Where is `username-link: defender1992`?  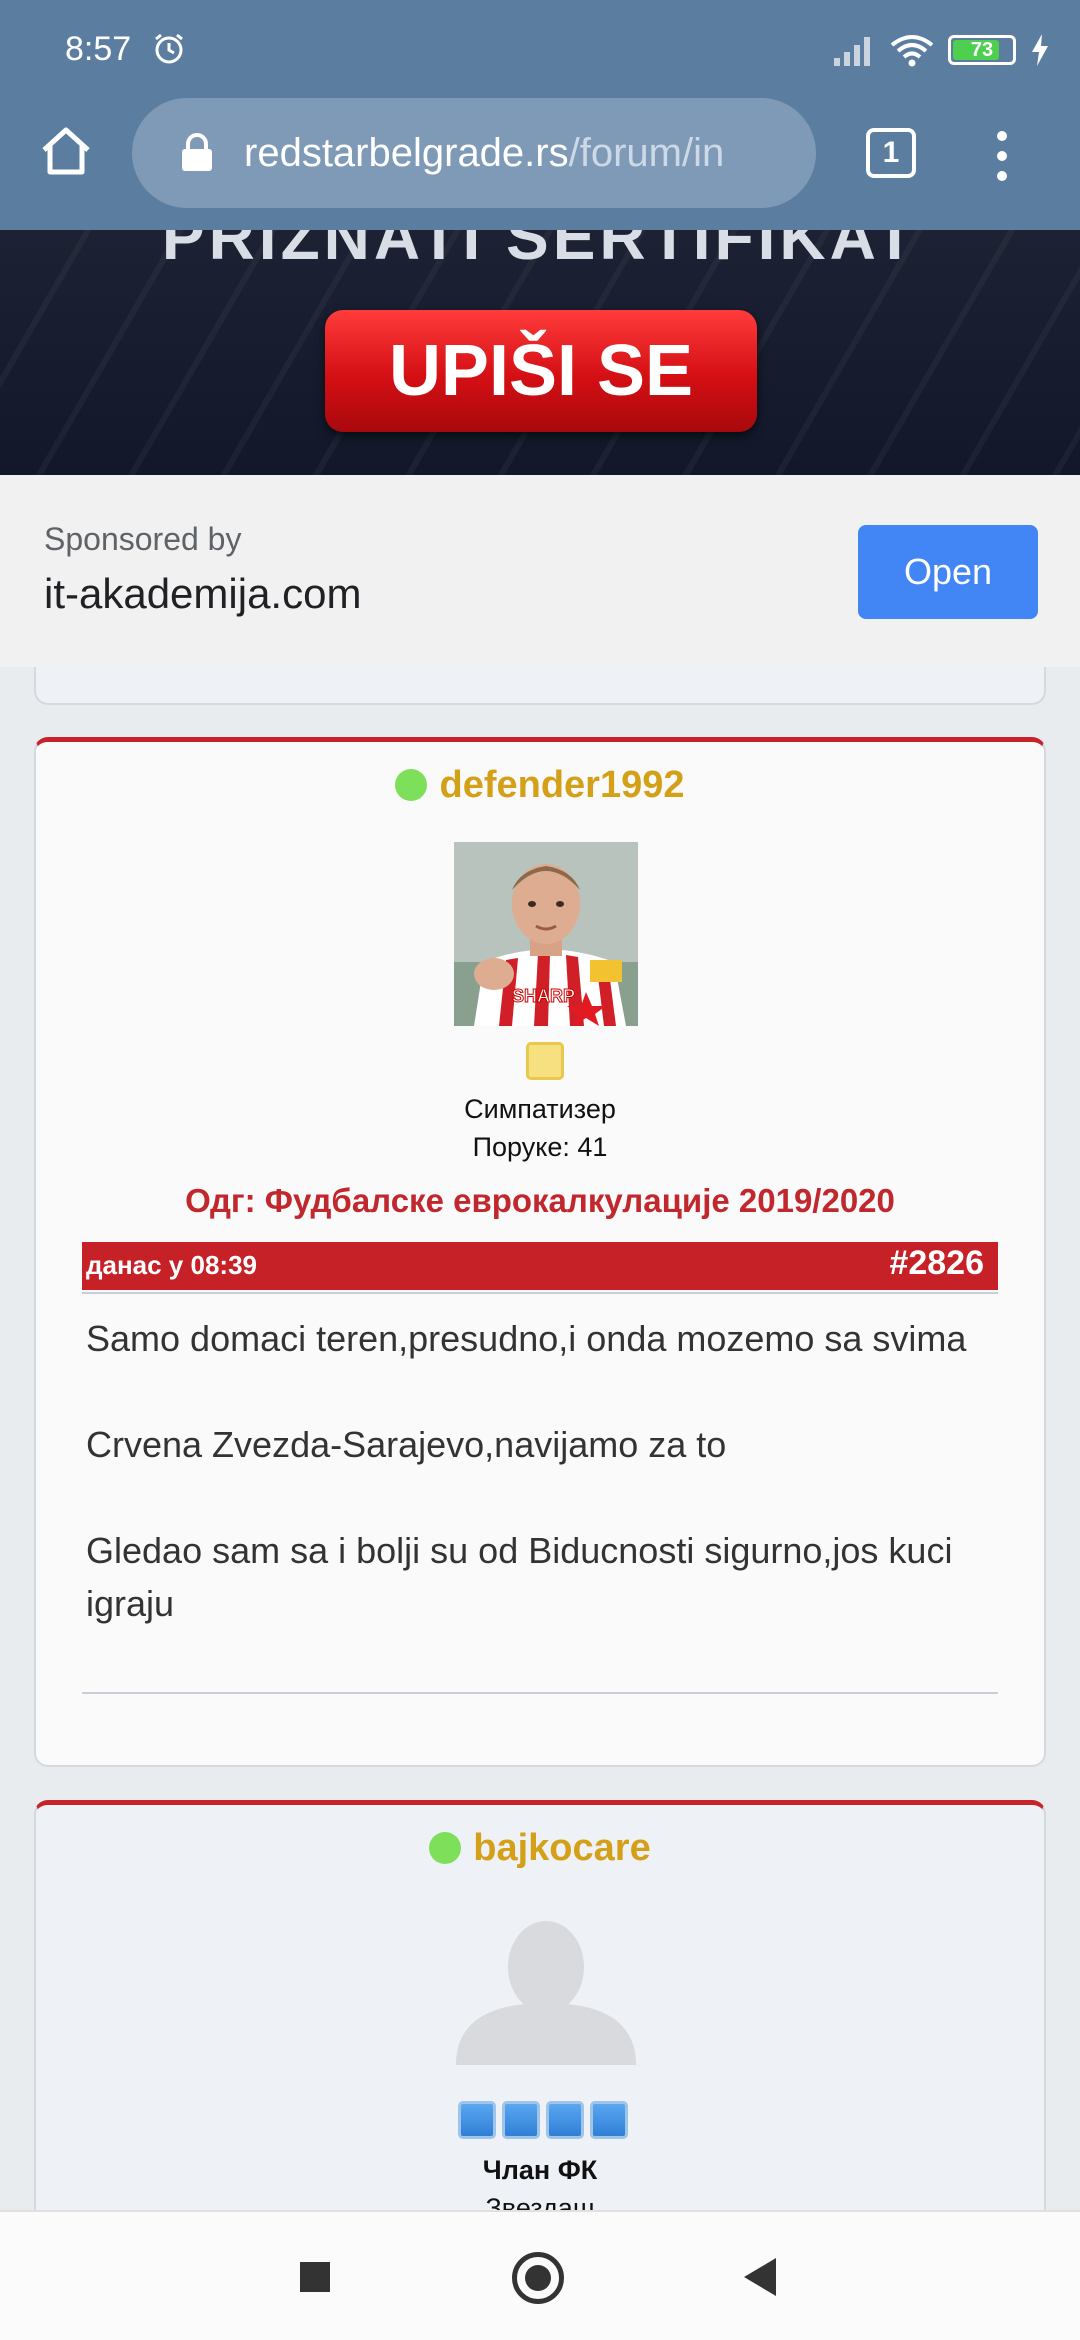 username-link: defender1992 is located at coordinates (561, 785).